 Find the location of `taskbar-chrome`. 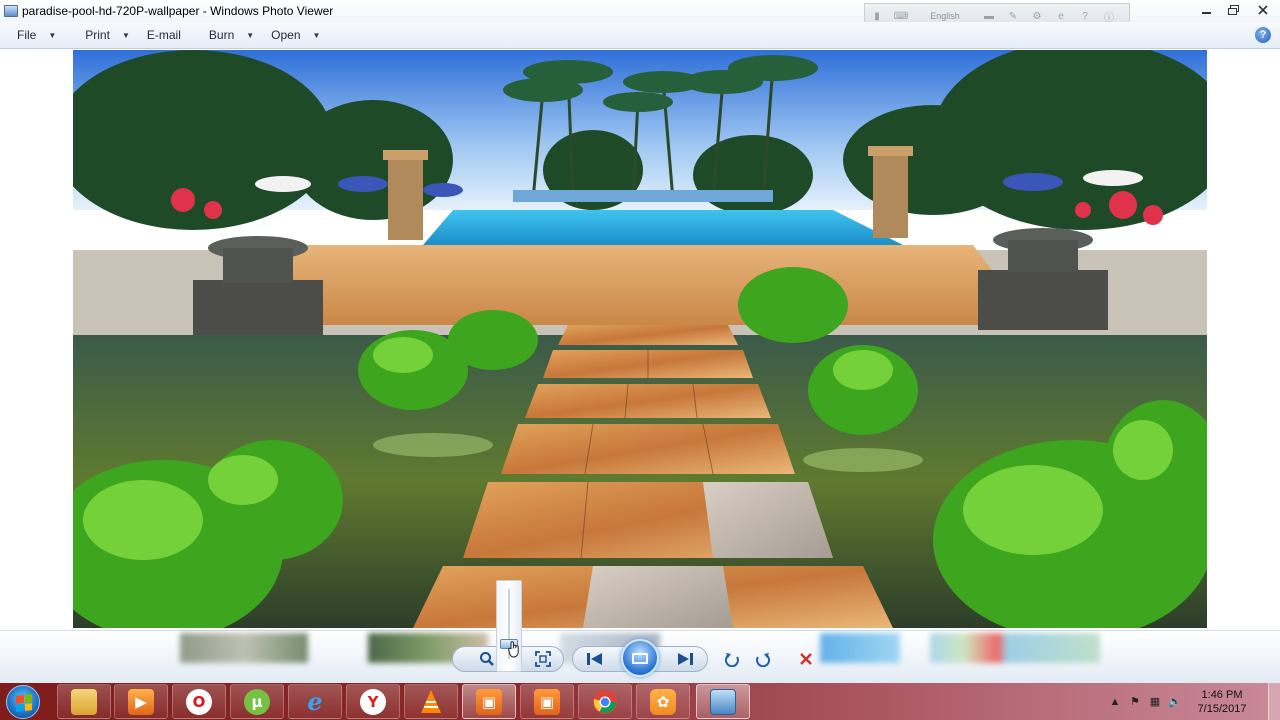

taskbar-chrome is located at coordinates (605, 701).